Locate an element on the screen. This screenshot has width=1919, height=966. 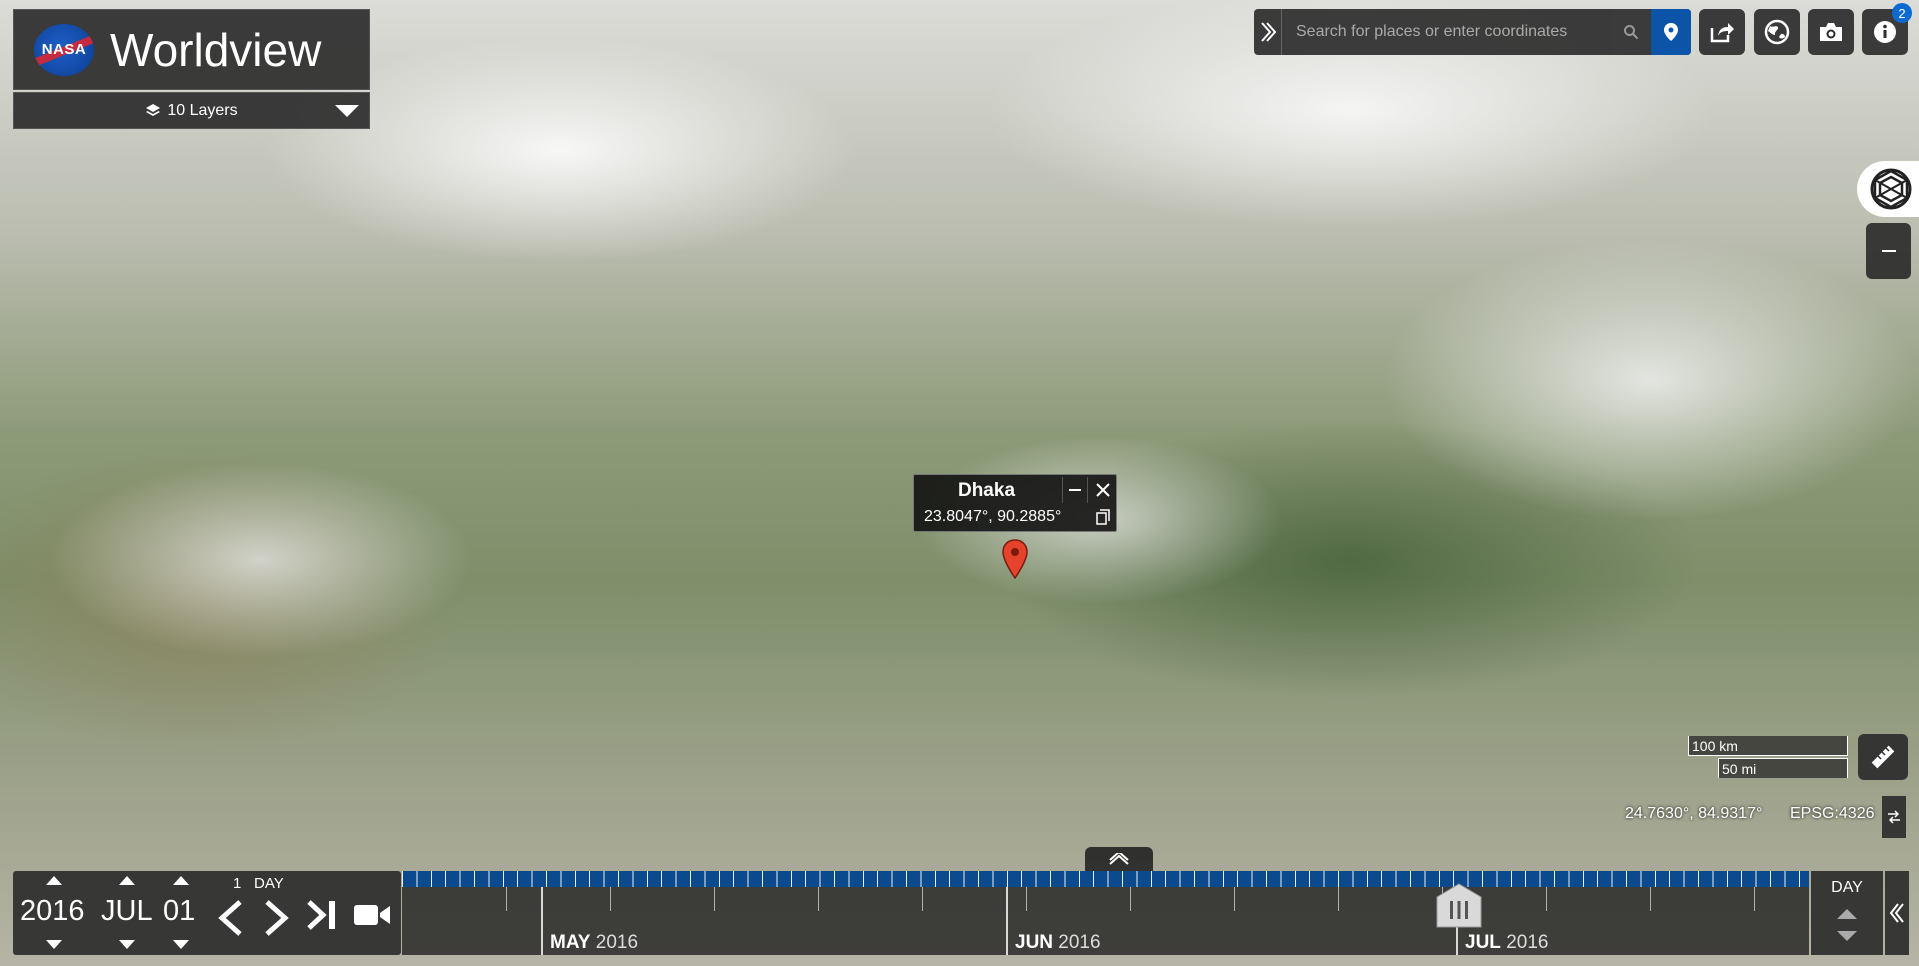
info-button: 2 is located at coordinates (1887, 29).